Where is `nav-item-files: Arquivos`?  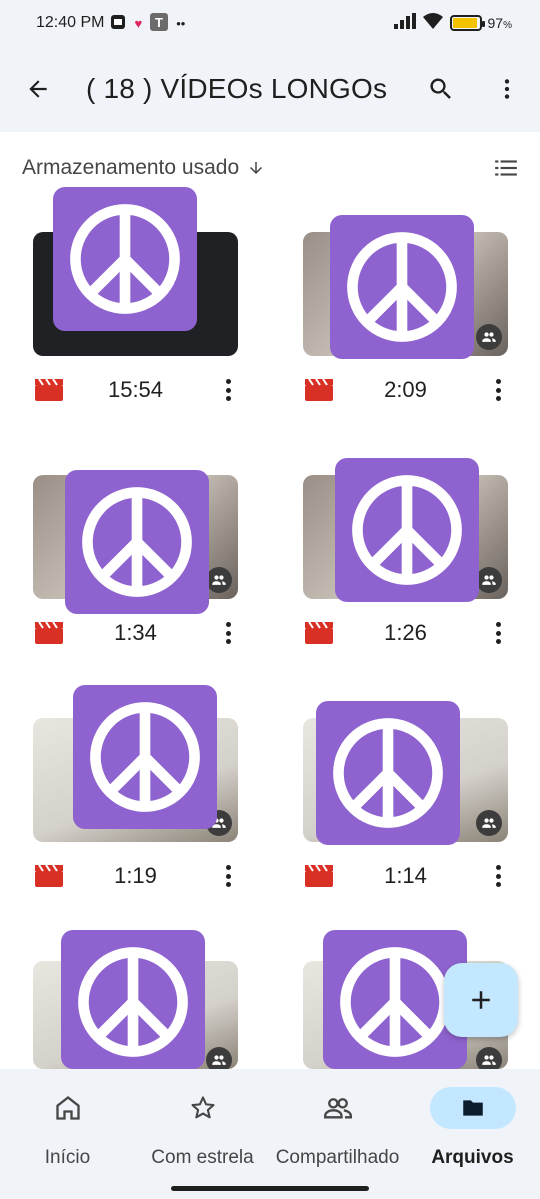 nav-item-files: Arquivos is located at coordinates (472, 1132).